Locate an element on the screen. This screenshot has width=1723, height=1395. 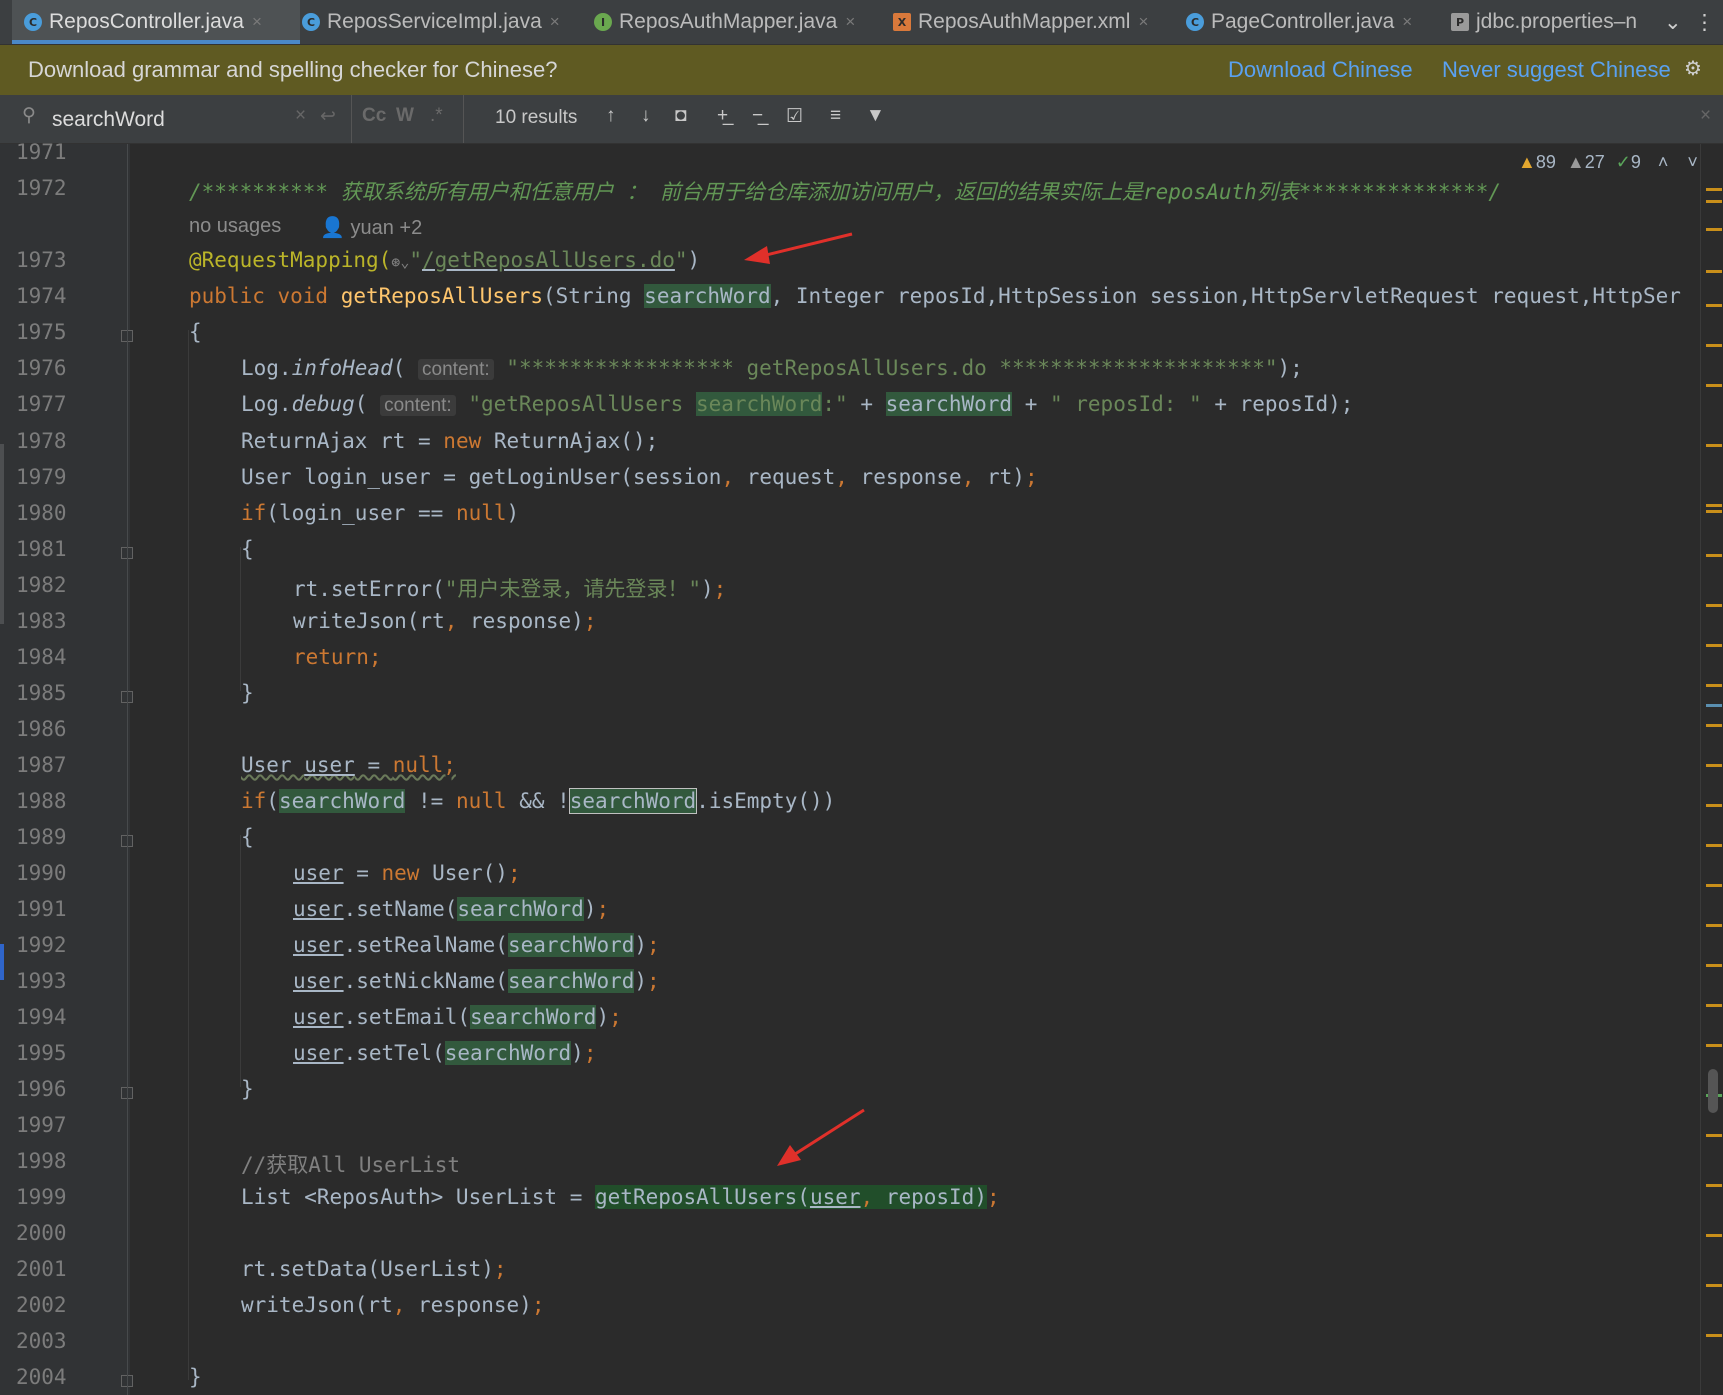
annotation-arrows is located at coordinates (804, 699).